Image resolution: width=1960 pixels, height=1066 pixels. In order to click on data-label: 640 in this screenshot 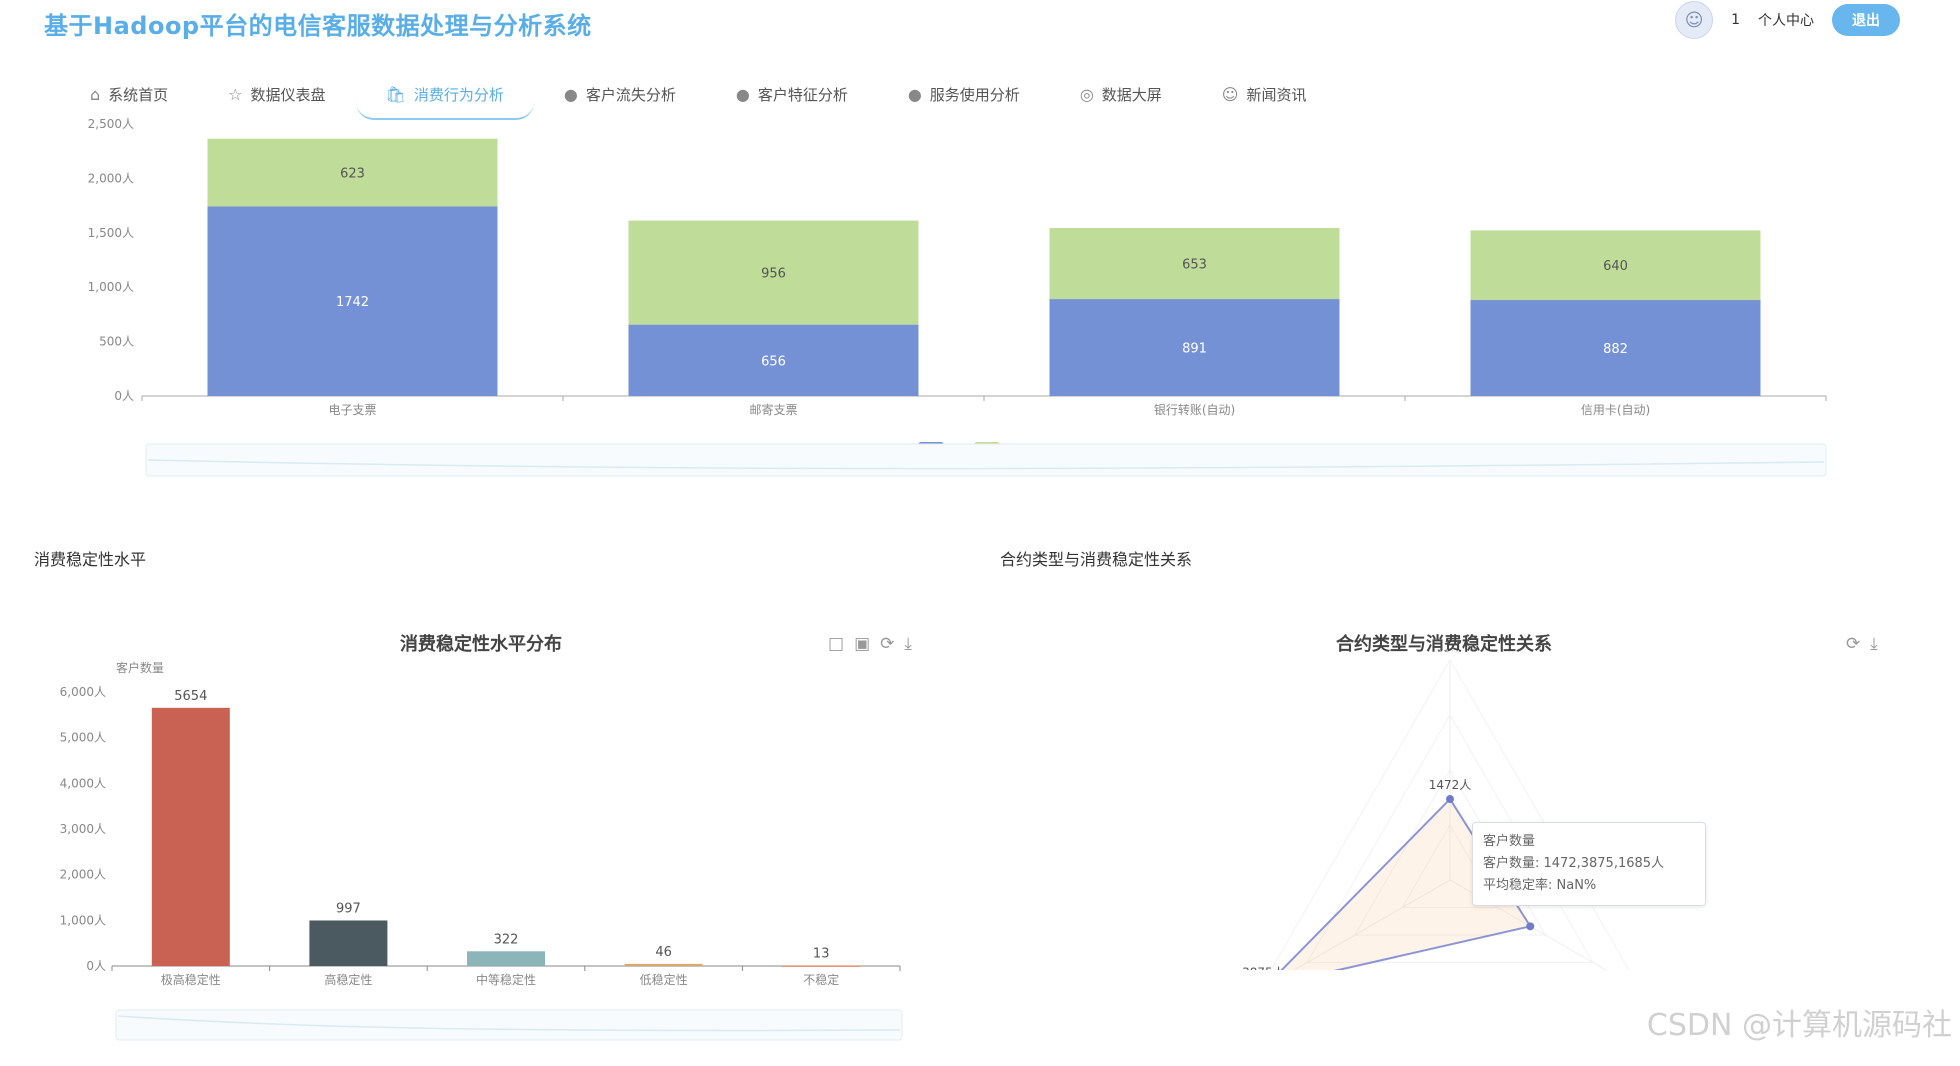, I will do `click(1615, 266)`.